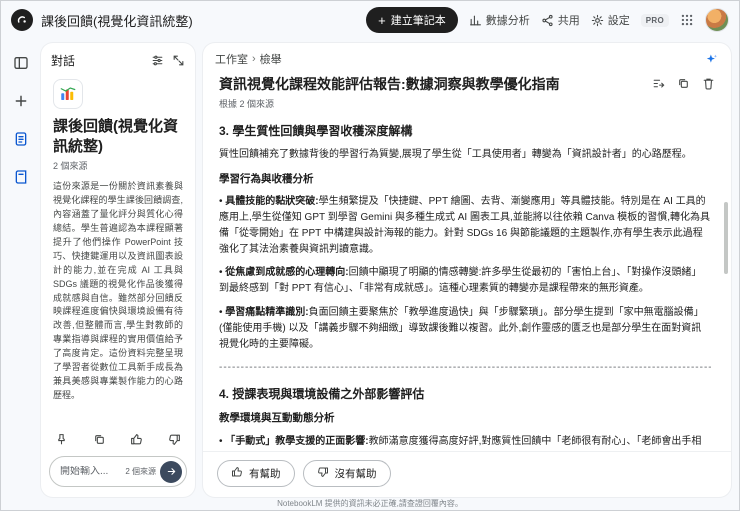  I want to click on share-button: 共用, so click(560, 20).